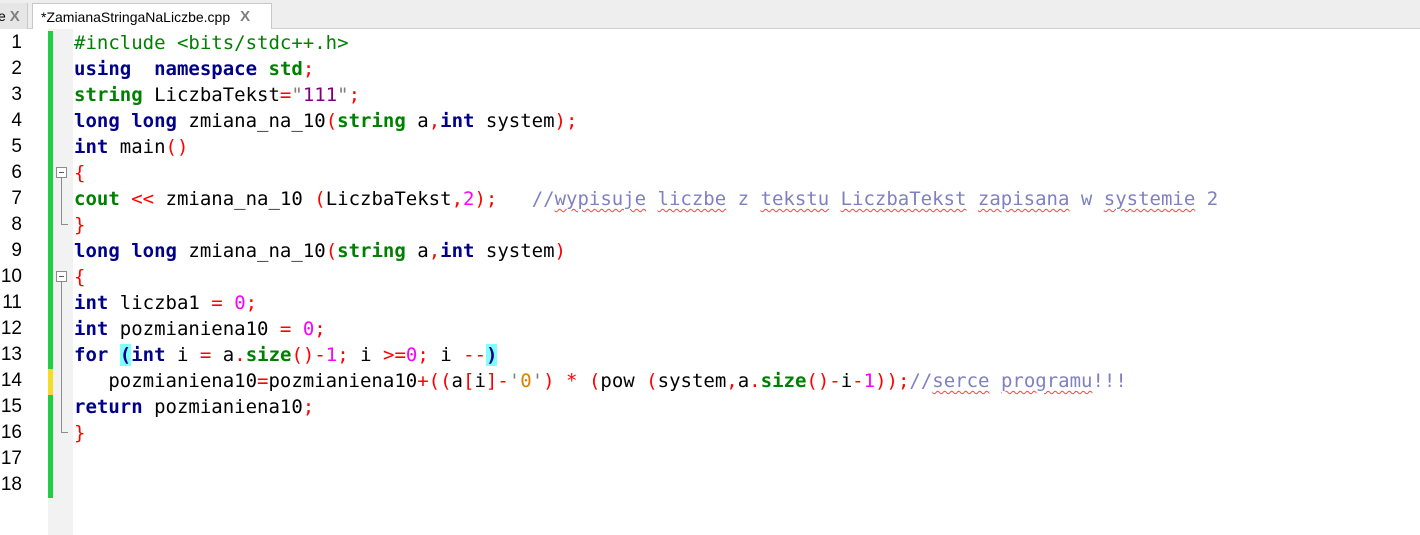  What do you see at coordinates (11, 276) in the screenshot?
I see `line-number: 10` at bounding box center [11, 276].